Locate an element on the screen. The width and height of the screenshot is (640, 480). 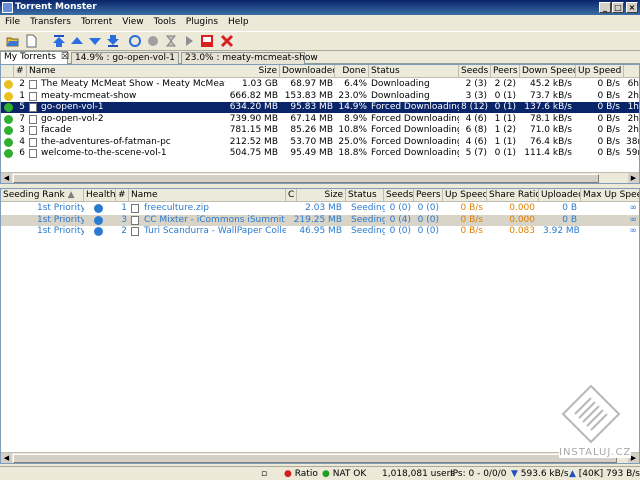
header-health: Health is located at coordinates (100, 195).